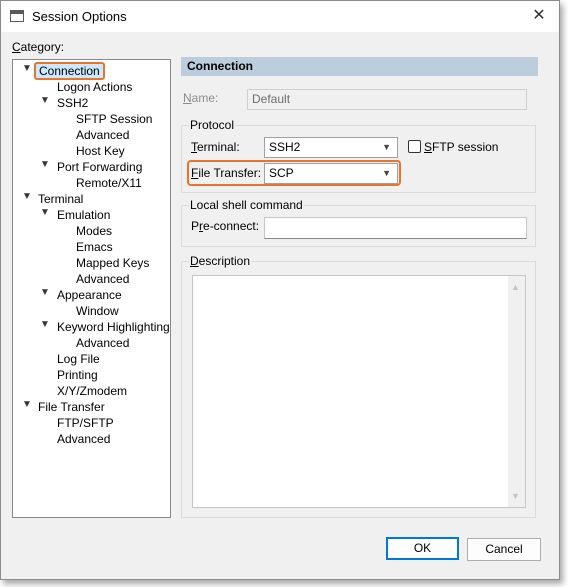  I want to click on tree-item-mapped-keys: Mapped Keys, so click(112, 263).